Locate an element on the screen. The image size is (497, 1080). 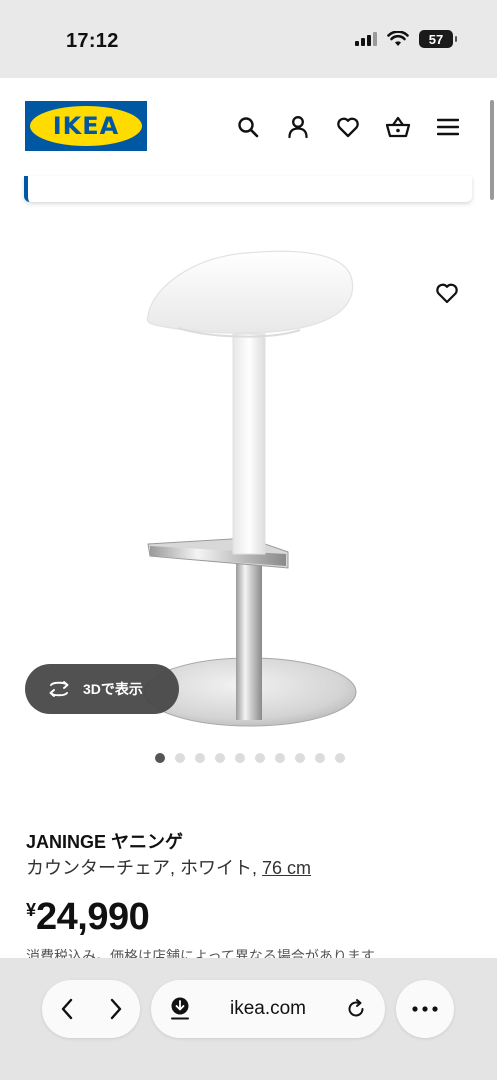
product-description: カウンターチェア, ホワイト, 76 cm is located at coordinates (168, 867).